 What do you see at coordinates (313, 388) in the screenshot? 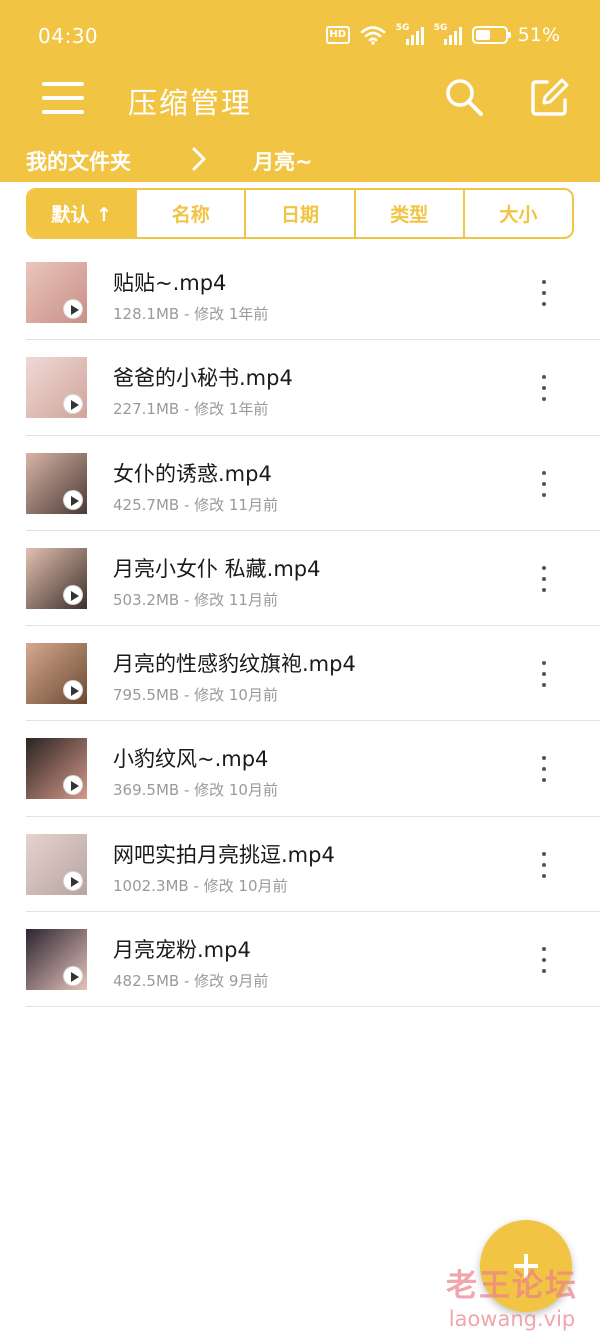
I see `list-item: 爸爸的小秘书.mp4 227.1MB - 修改 1年前` at bounding box center [313, 388].